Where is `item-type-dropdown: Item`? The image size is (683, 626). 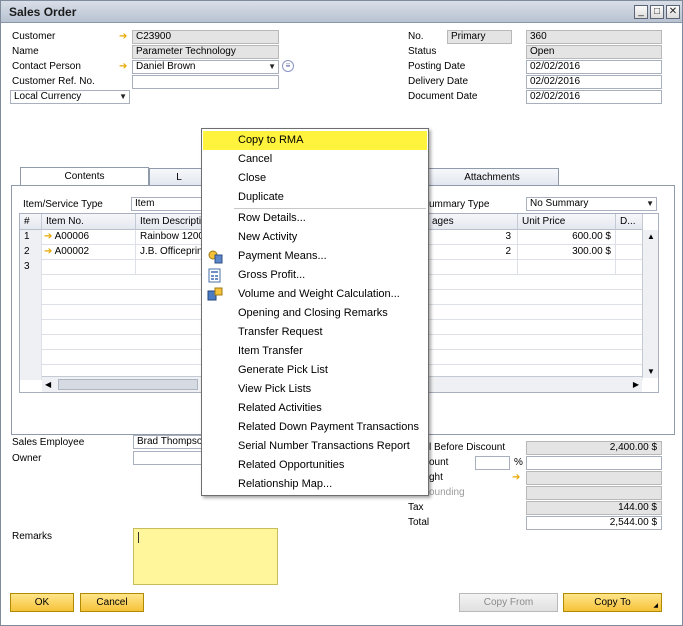
item-type-dropdown: Item is located at coordinates (168, 204).